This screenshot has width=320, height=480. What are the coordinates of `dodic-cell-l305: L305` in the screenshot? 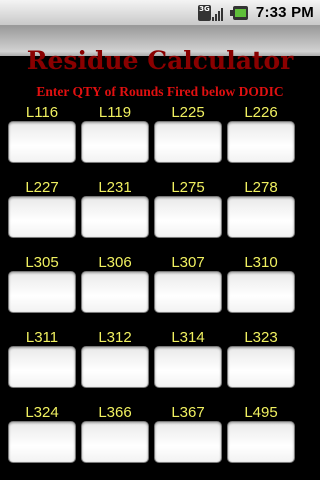 It's located at (42, 290).